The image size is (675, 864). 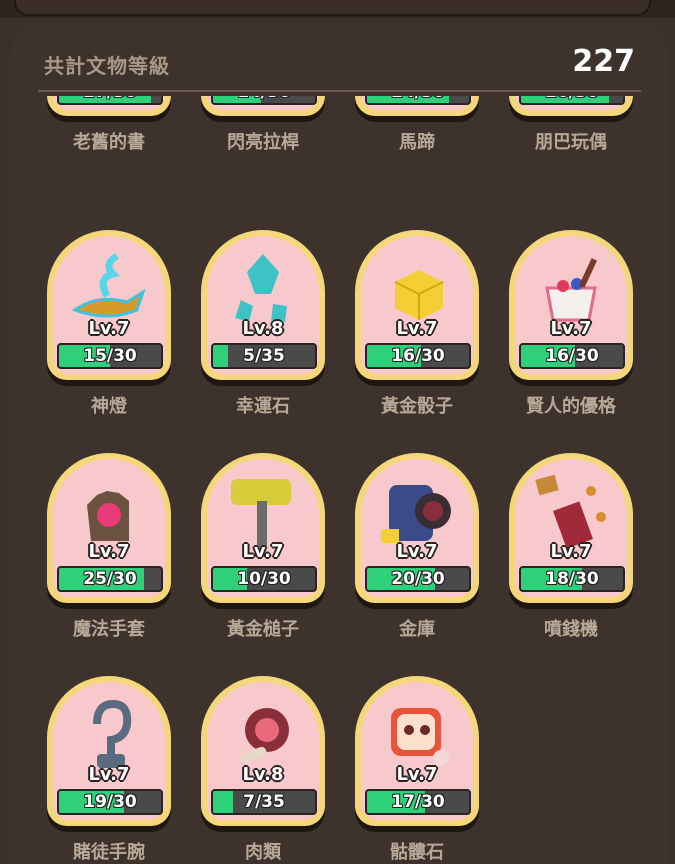 What do you see at coordinates (109, 629) in the screenshot?
I see `artifact-name: 魔法手套` at bounding box center [109, 629].